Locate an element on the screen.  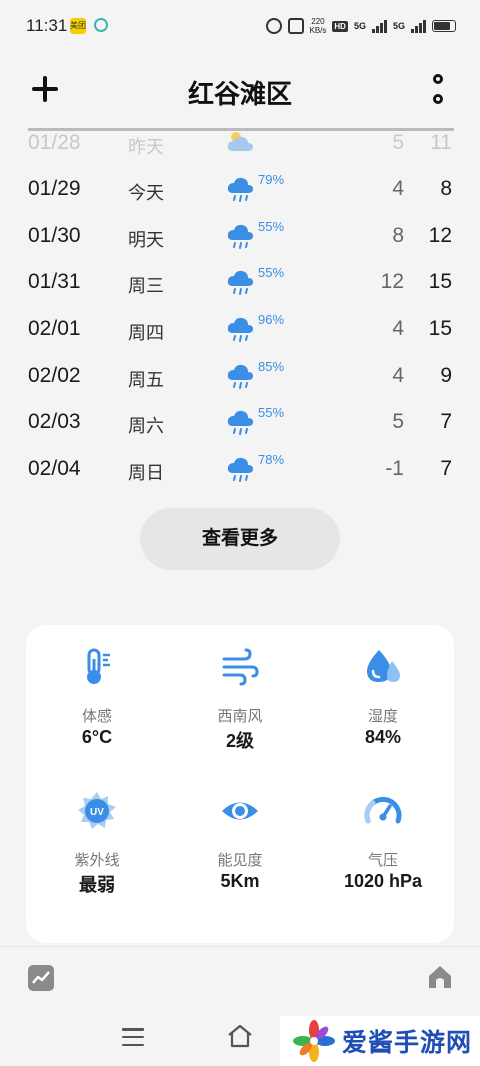
forecast-row: 01/31 周三 55% 12 15 is located at coordinates (240, 284).